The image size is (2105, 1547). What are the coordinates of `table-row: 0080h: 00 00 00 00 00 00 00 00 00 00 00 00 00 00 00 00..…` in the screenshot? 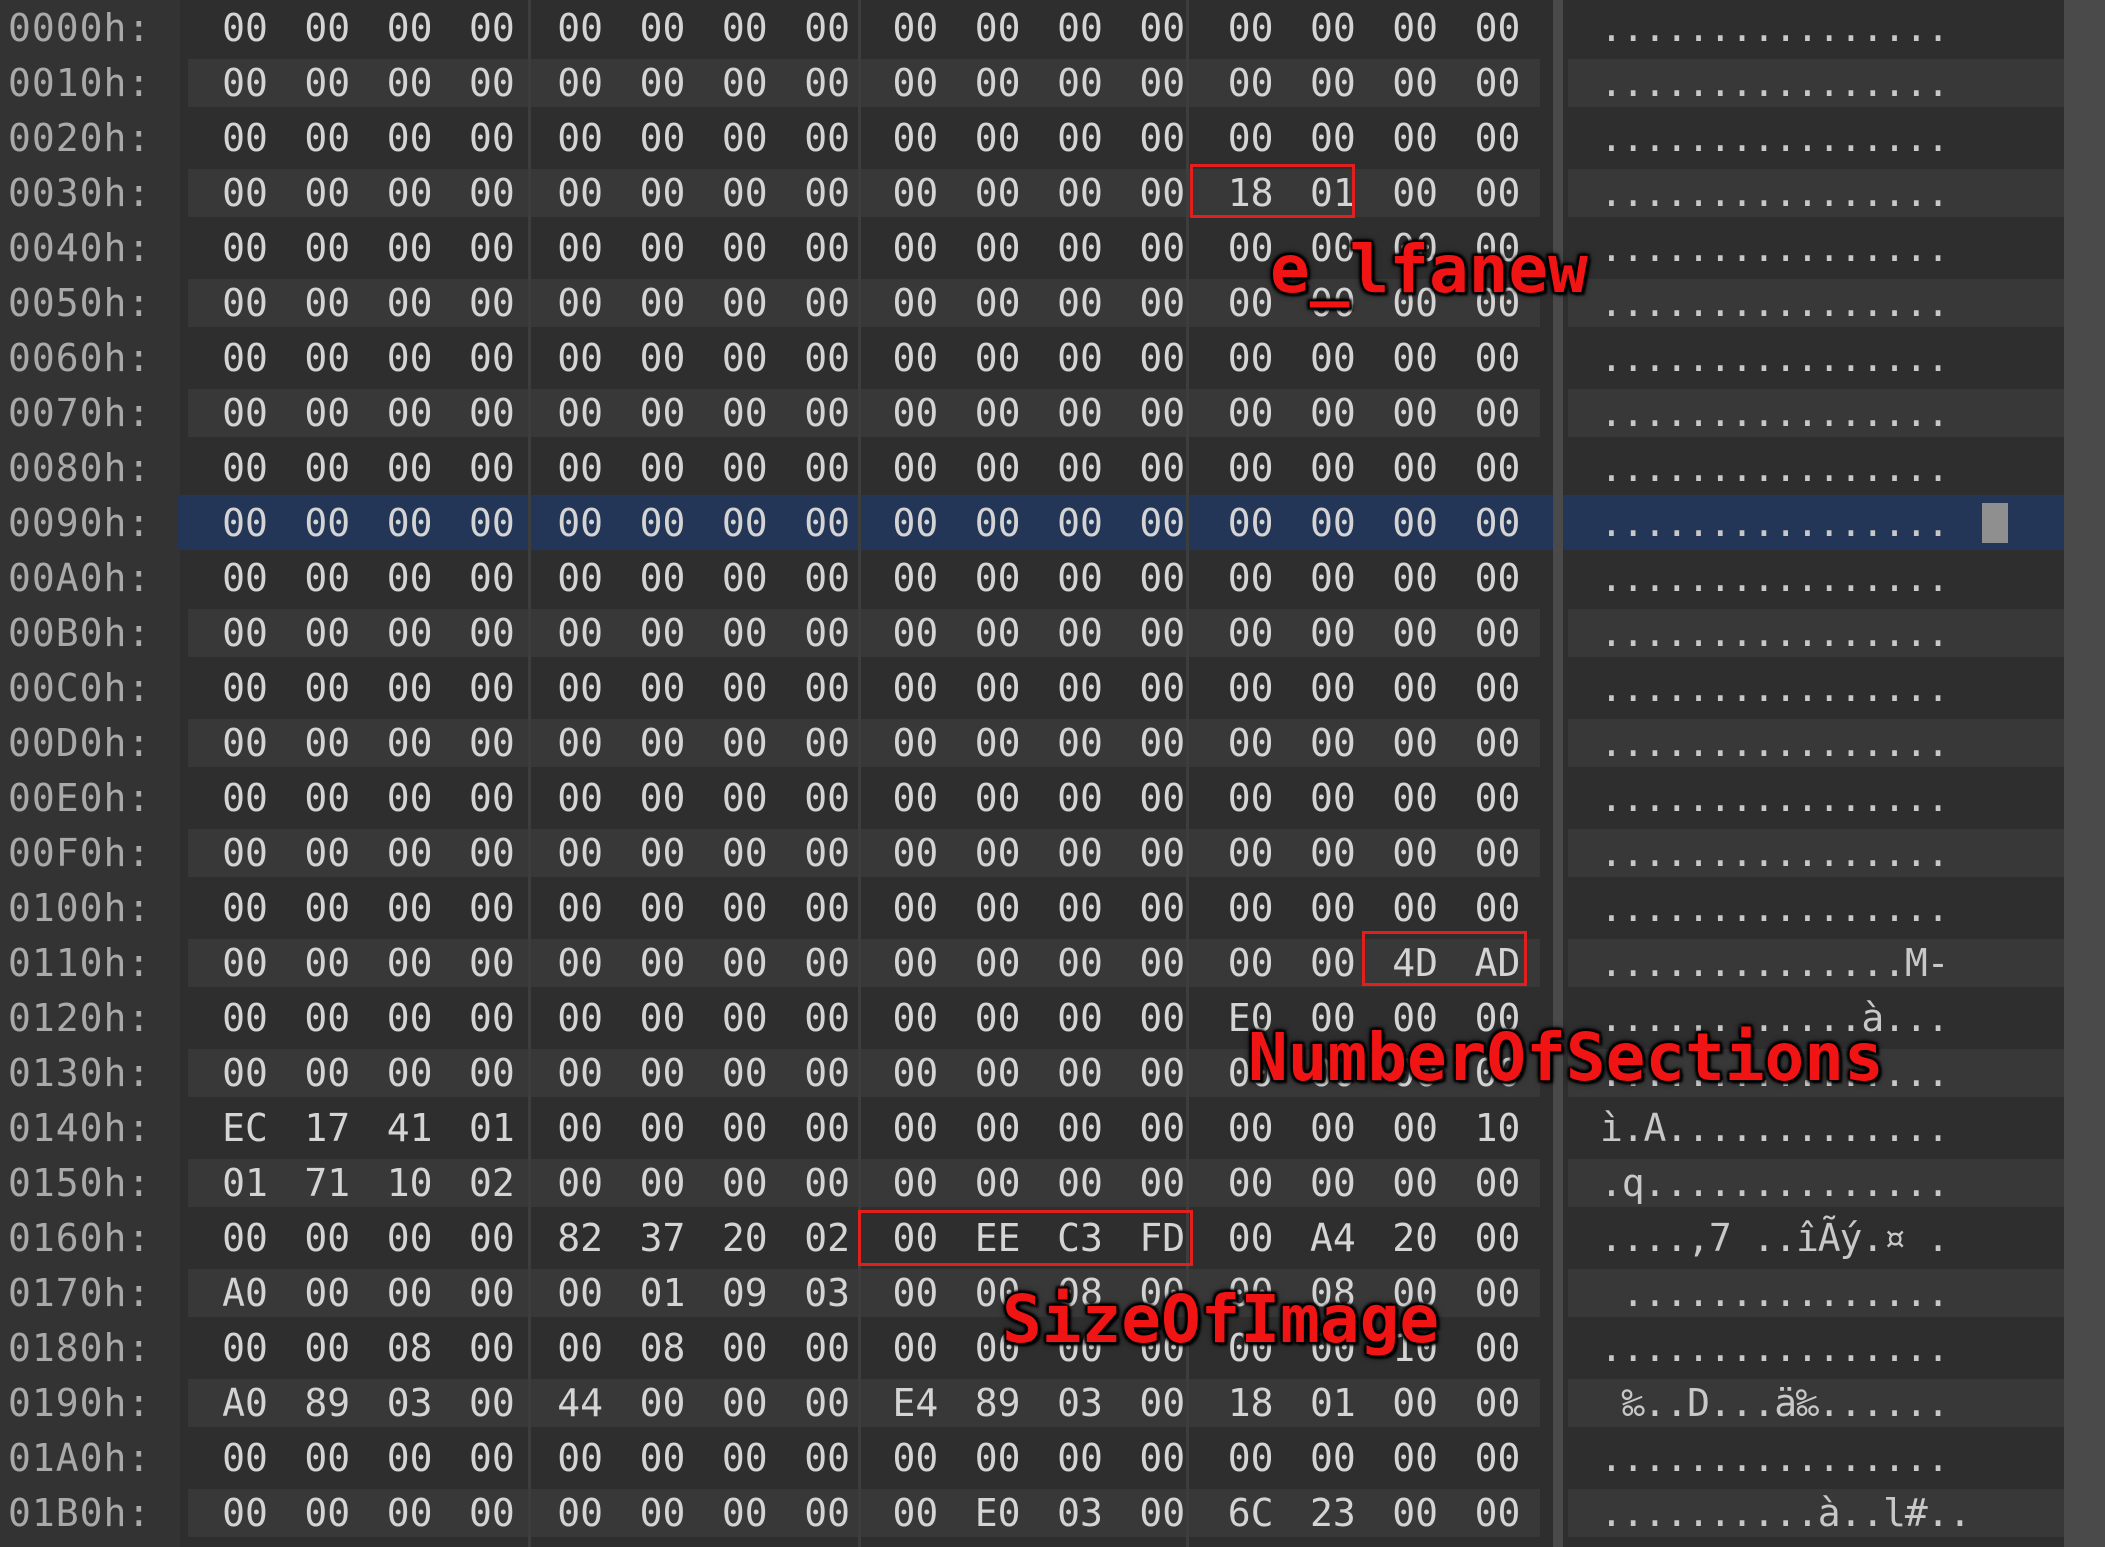 It's located at (1032, 467).